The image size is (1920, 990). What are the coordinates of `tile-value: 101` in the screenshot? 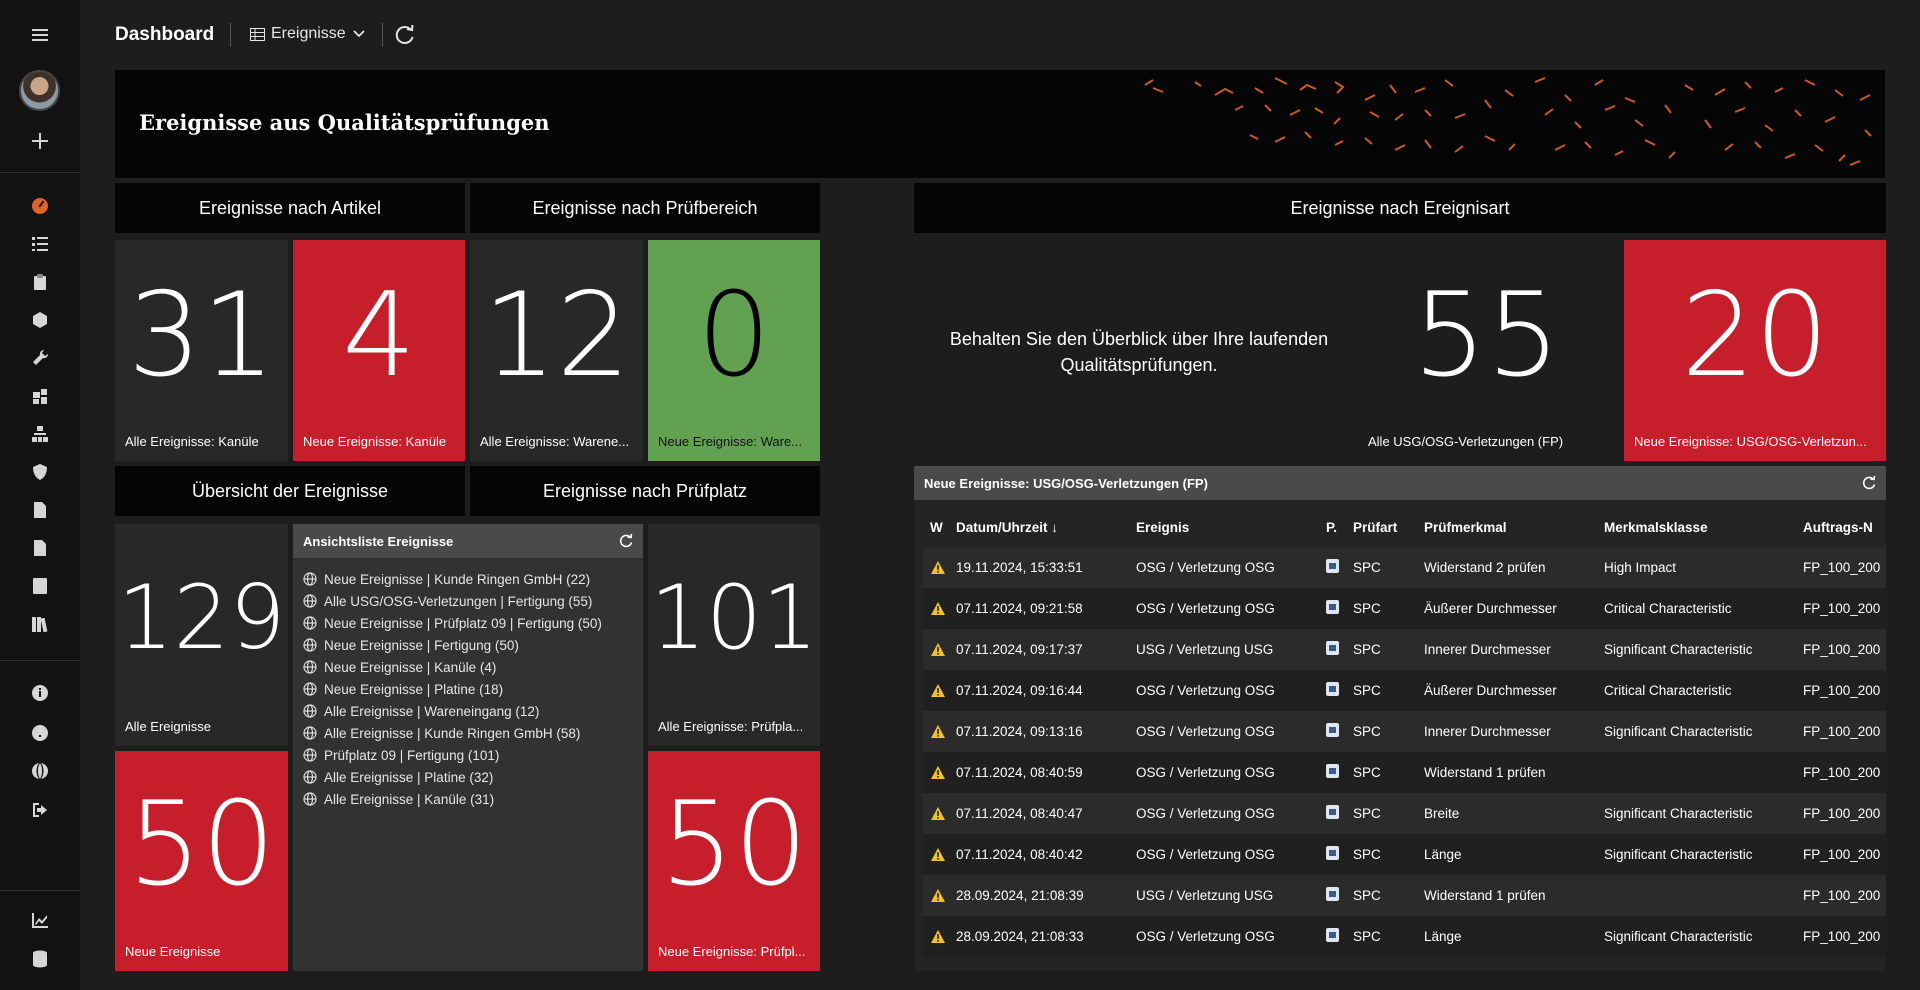 It's located at (734, 617).